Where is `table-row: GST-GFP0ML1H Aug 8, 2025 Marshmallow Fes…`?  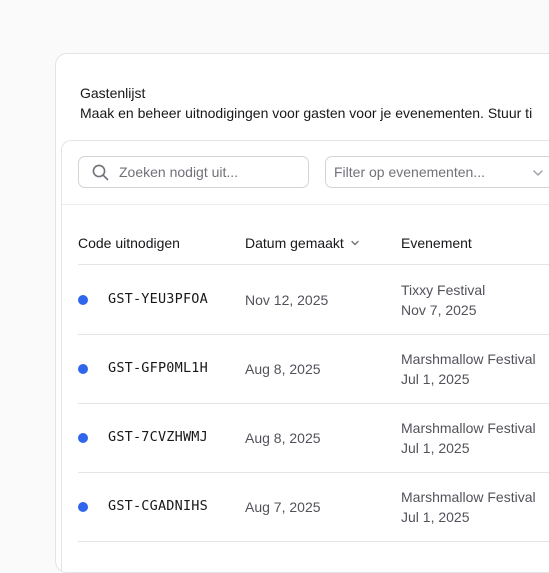
table-row: GST-GFP0ML1H Aug 8, 2025 Marshmallow Fes… is located at coordinates (313, 369).